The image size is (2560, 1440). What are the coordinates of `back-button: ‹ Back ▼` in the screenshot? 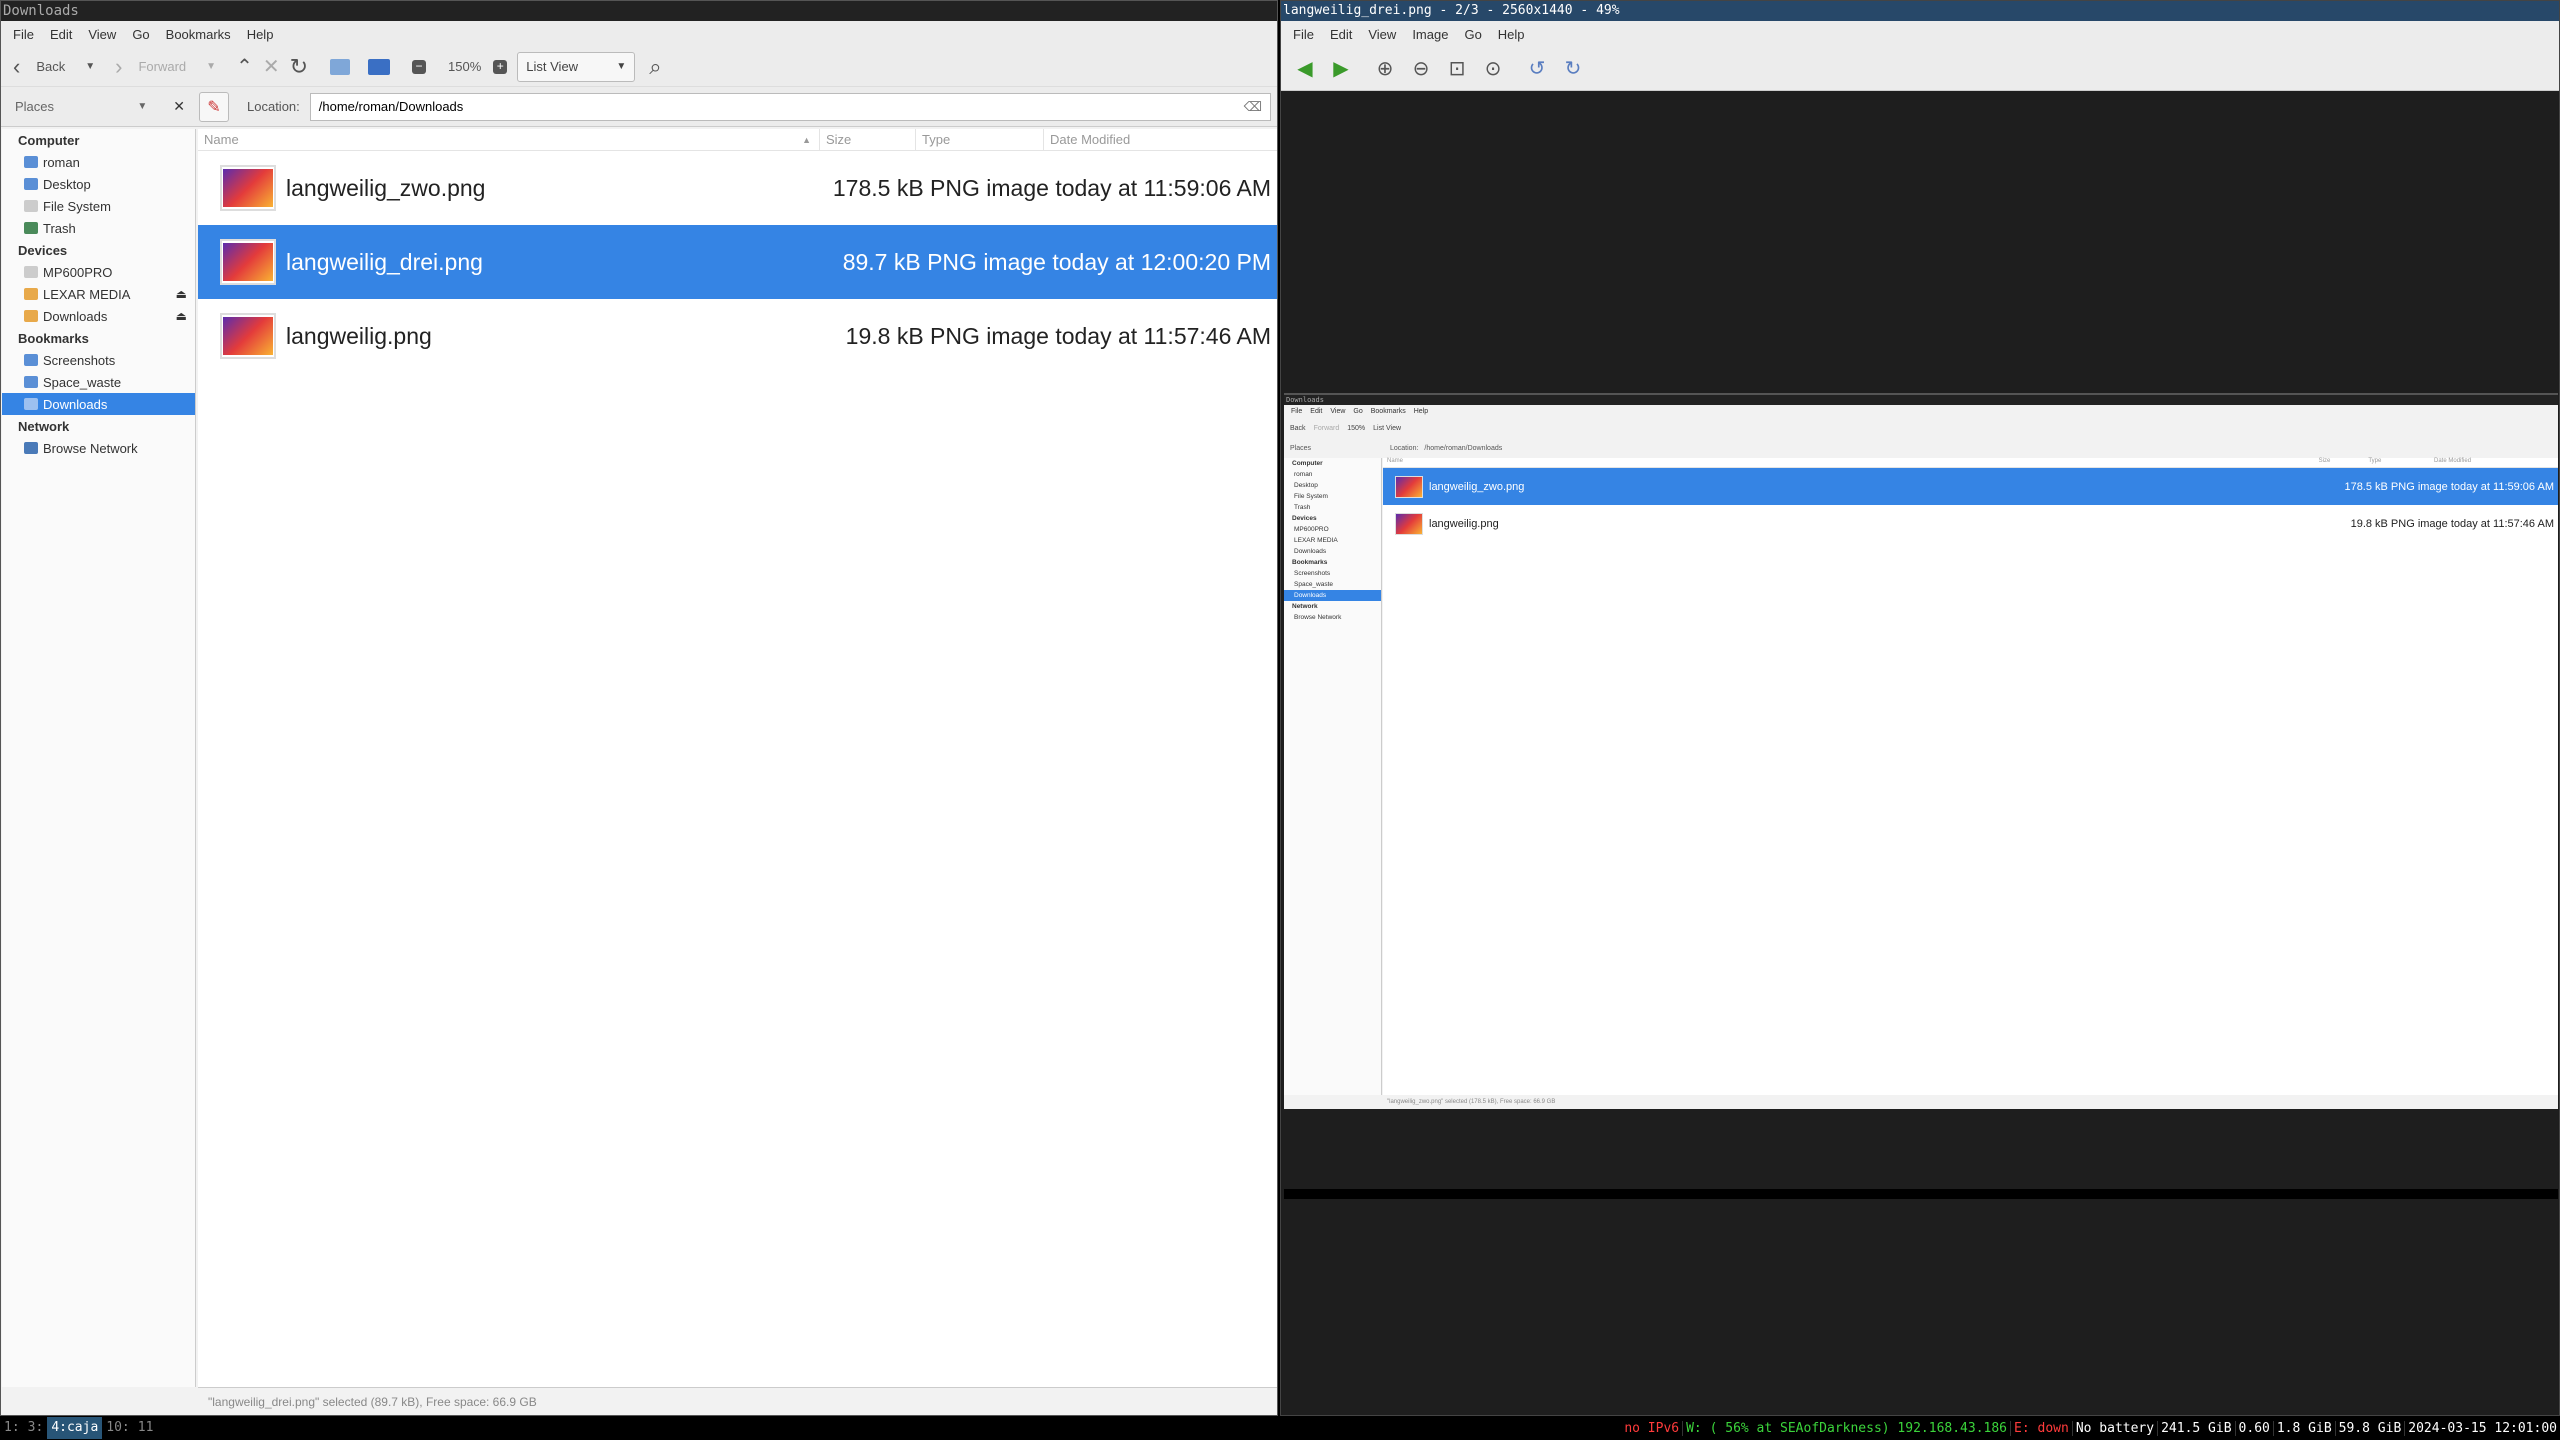 It's located at (54, 67).